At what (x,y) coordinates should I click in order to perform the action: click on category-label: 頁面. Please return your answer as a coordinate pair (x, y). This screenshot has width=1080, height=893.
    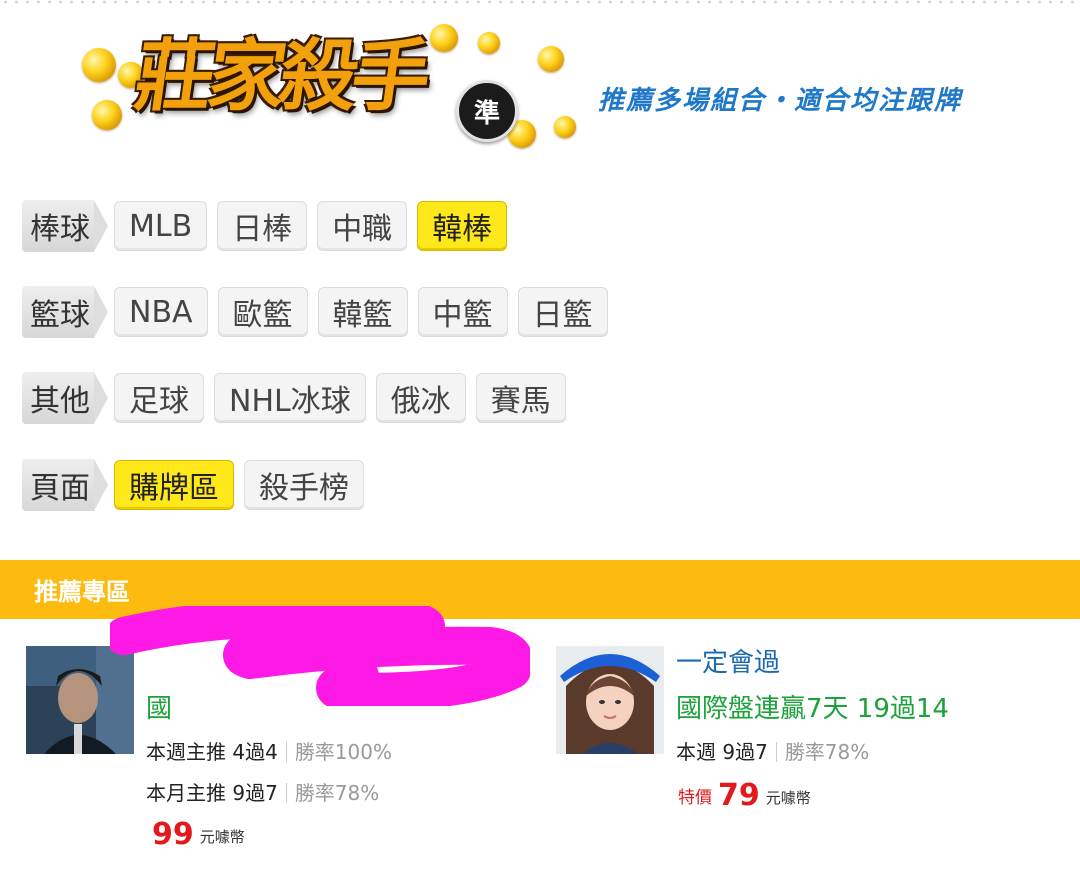
    Looking at the image, I should click on (65, 485).